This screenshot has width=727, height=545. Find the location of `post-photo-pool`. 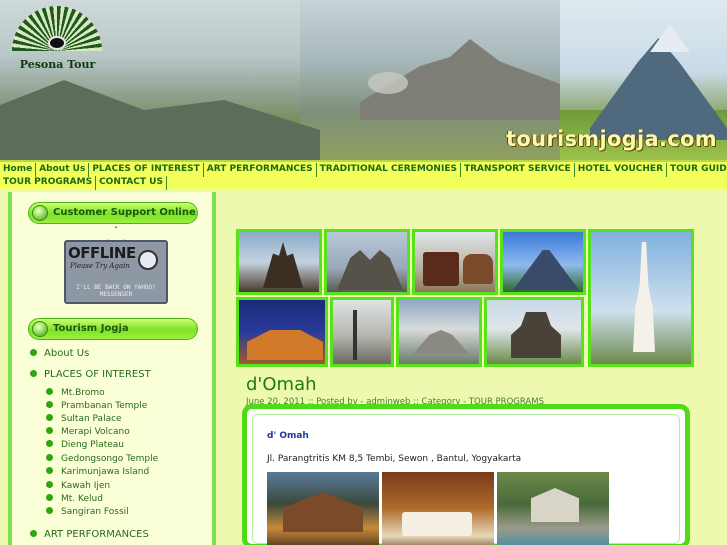

post-photo-pool is located at coordinates (553, 508).